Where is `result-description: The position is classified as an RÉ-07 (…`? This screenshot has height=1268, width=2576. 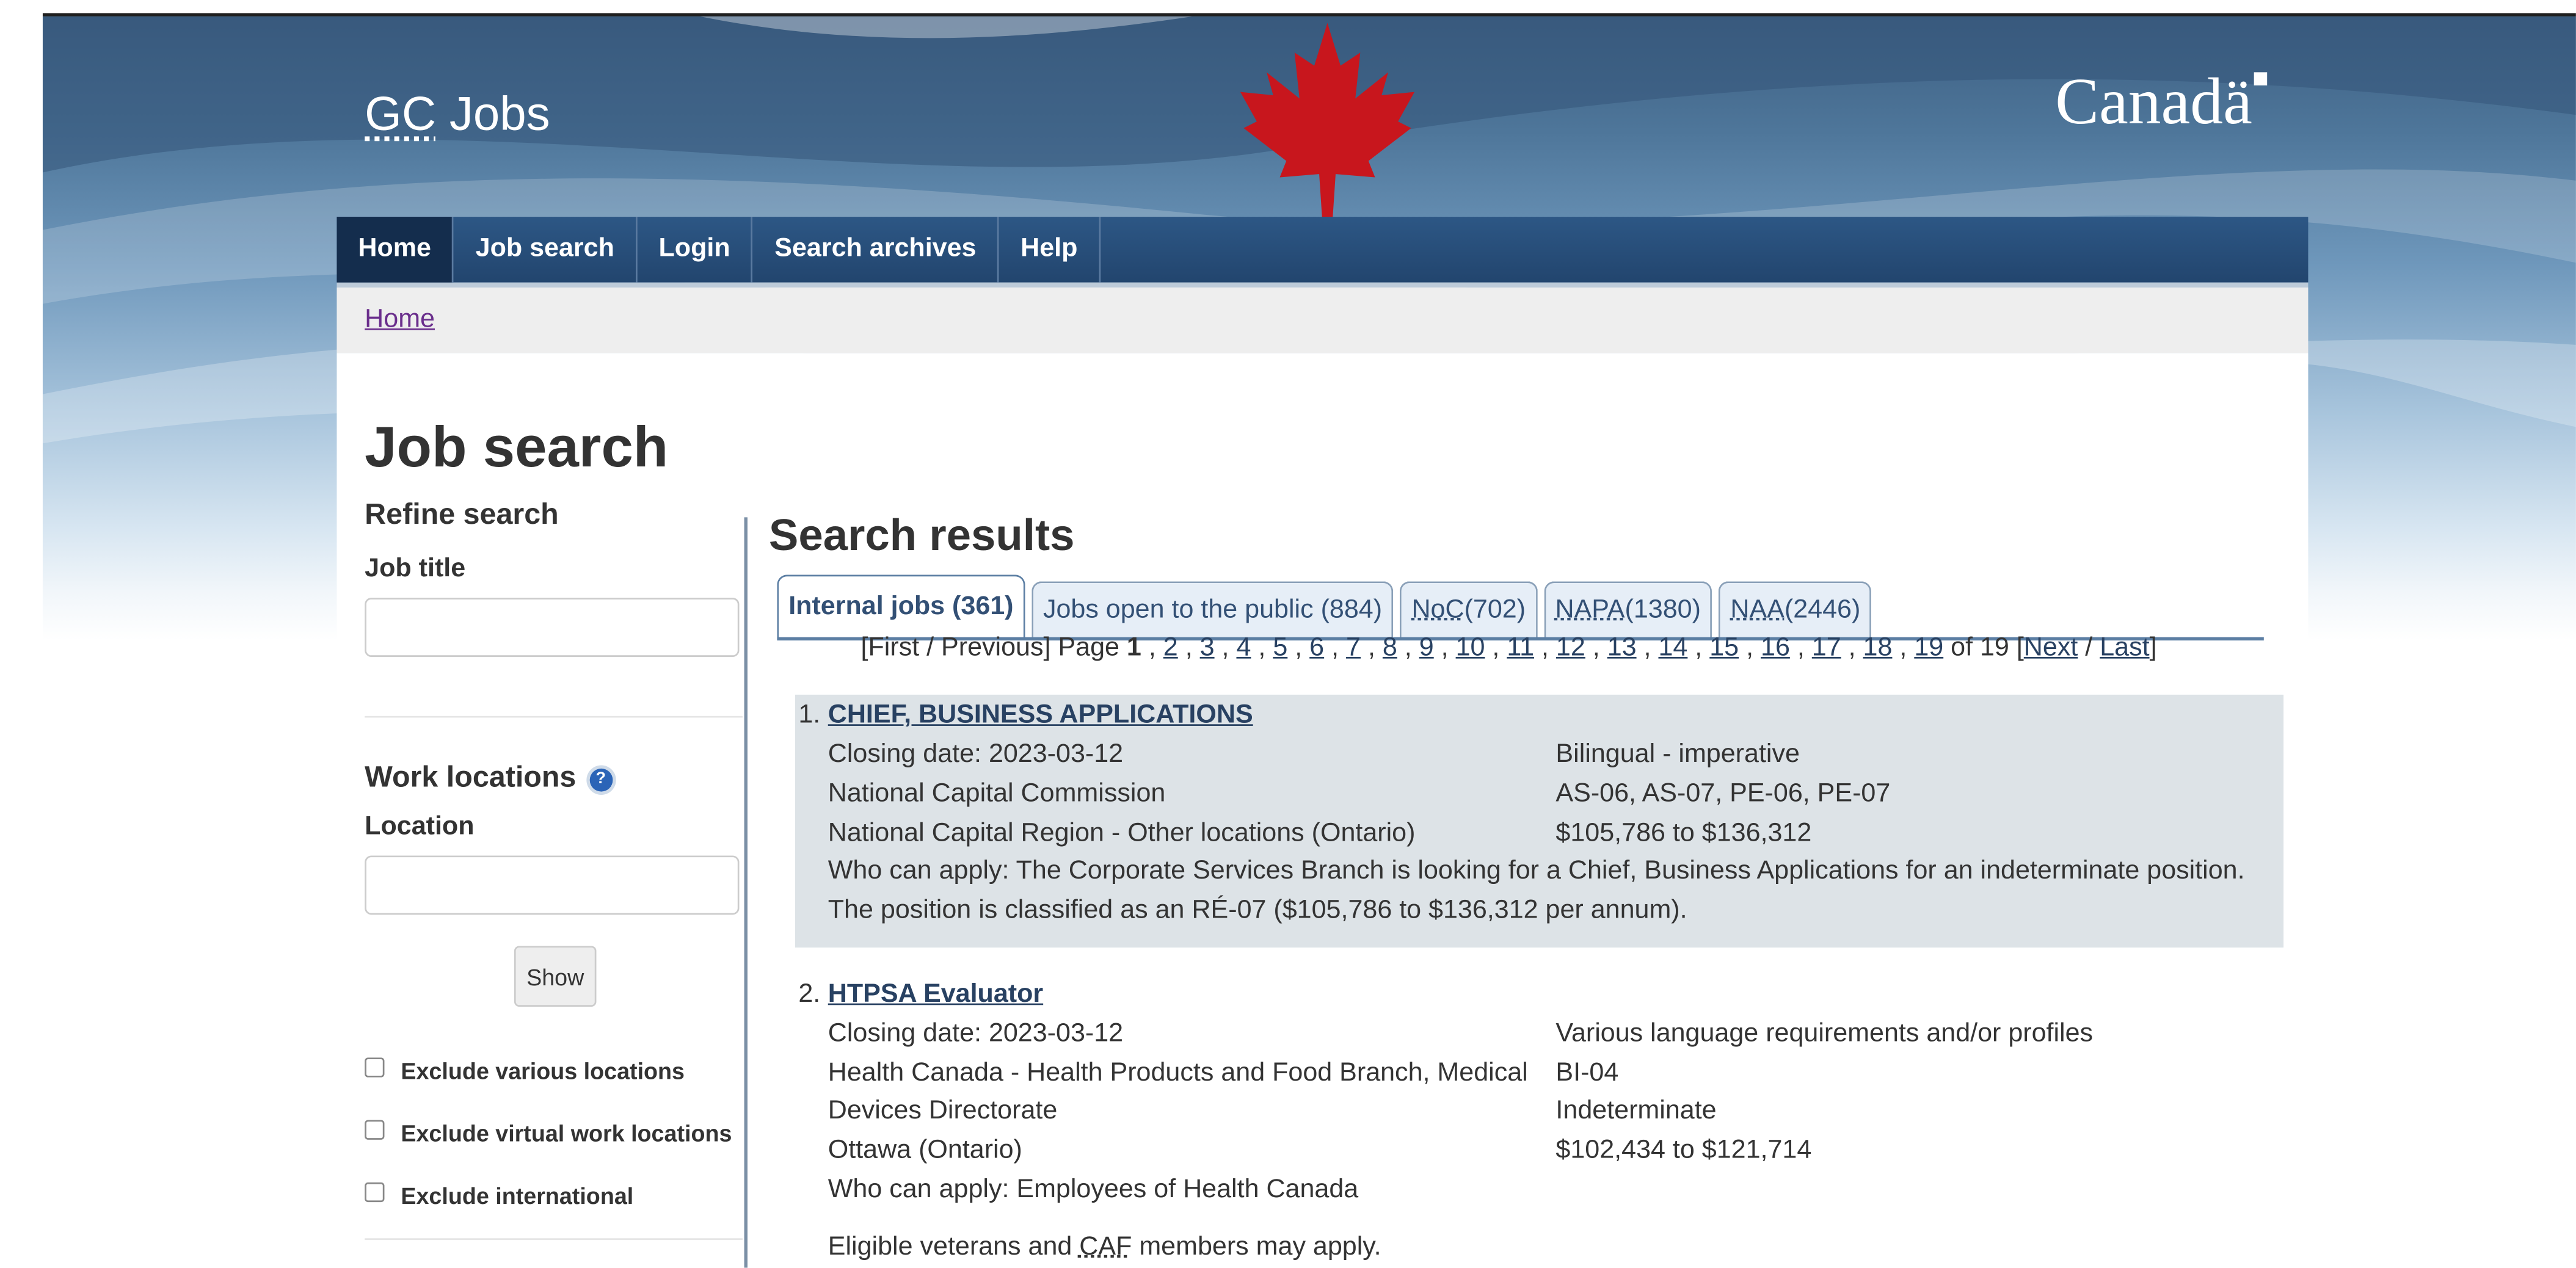
result-description: The position is classified as an RÉ-07 (… is located at coordinates (1257, 910).